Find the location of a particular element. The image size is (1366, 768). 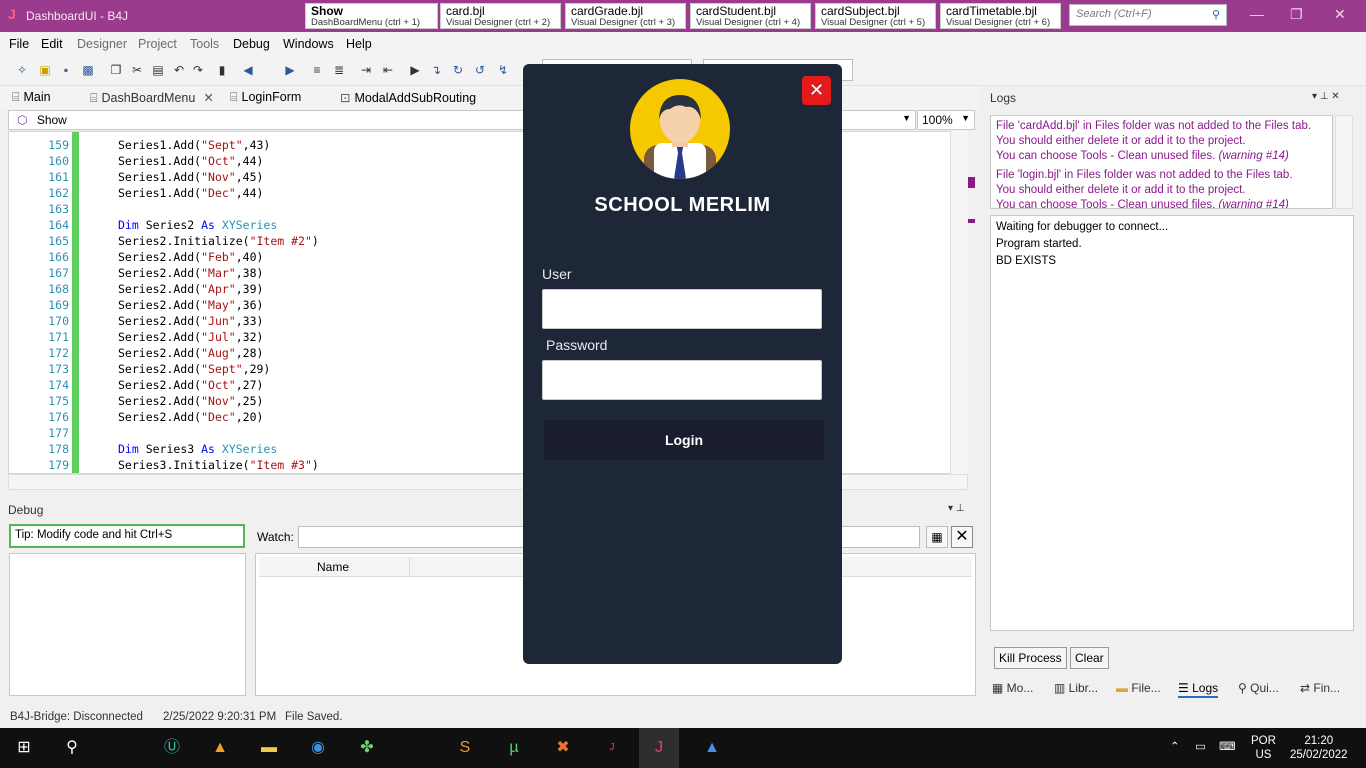

menu-windows: Windows is located at coordinates (308, 44).